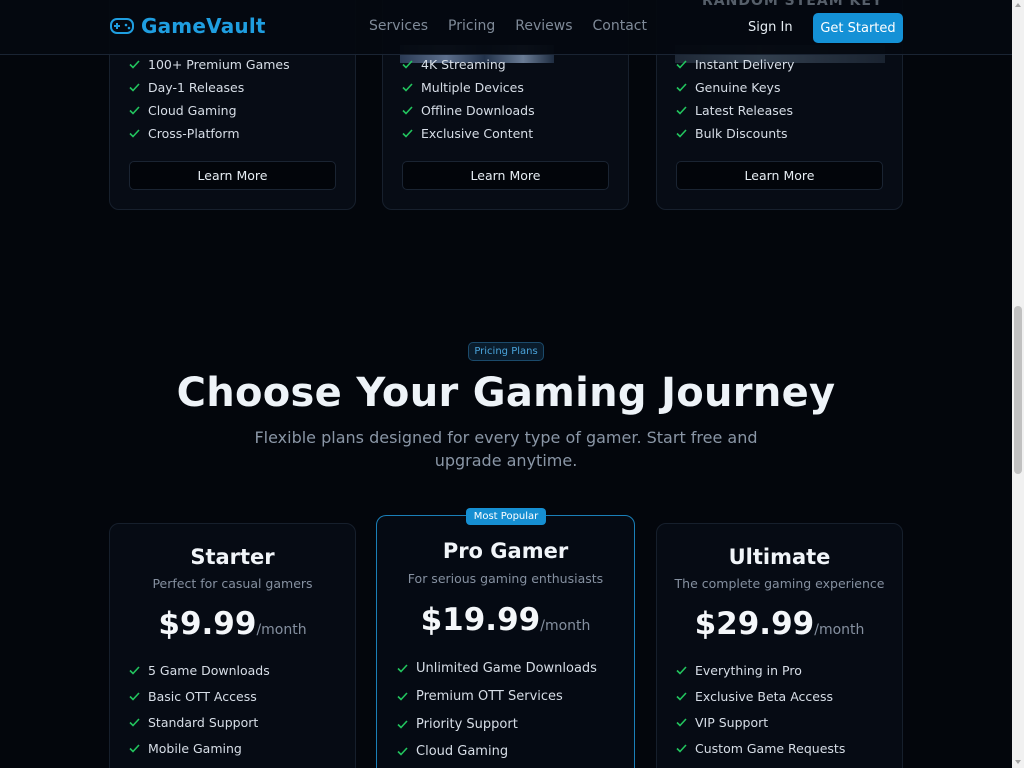  I want to click on plan-feature: Priority Support, so click(457, 724).